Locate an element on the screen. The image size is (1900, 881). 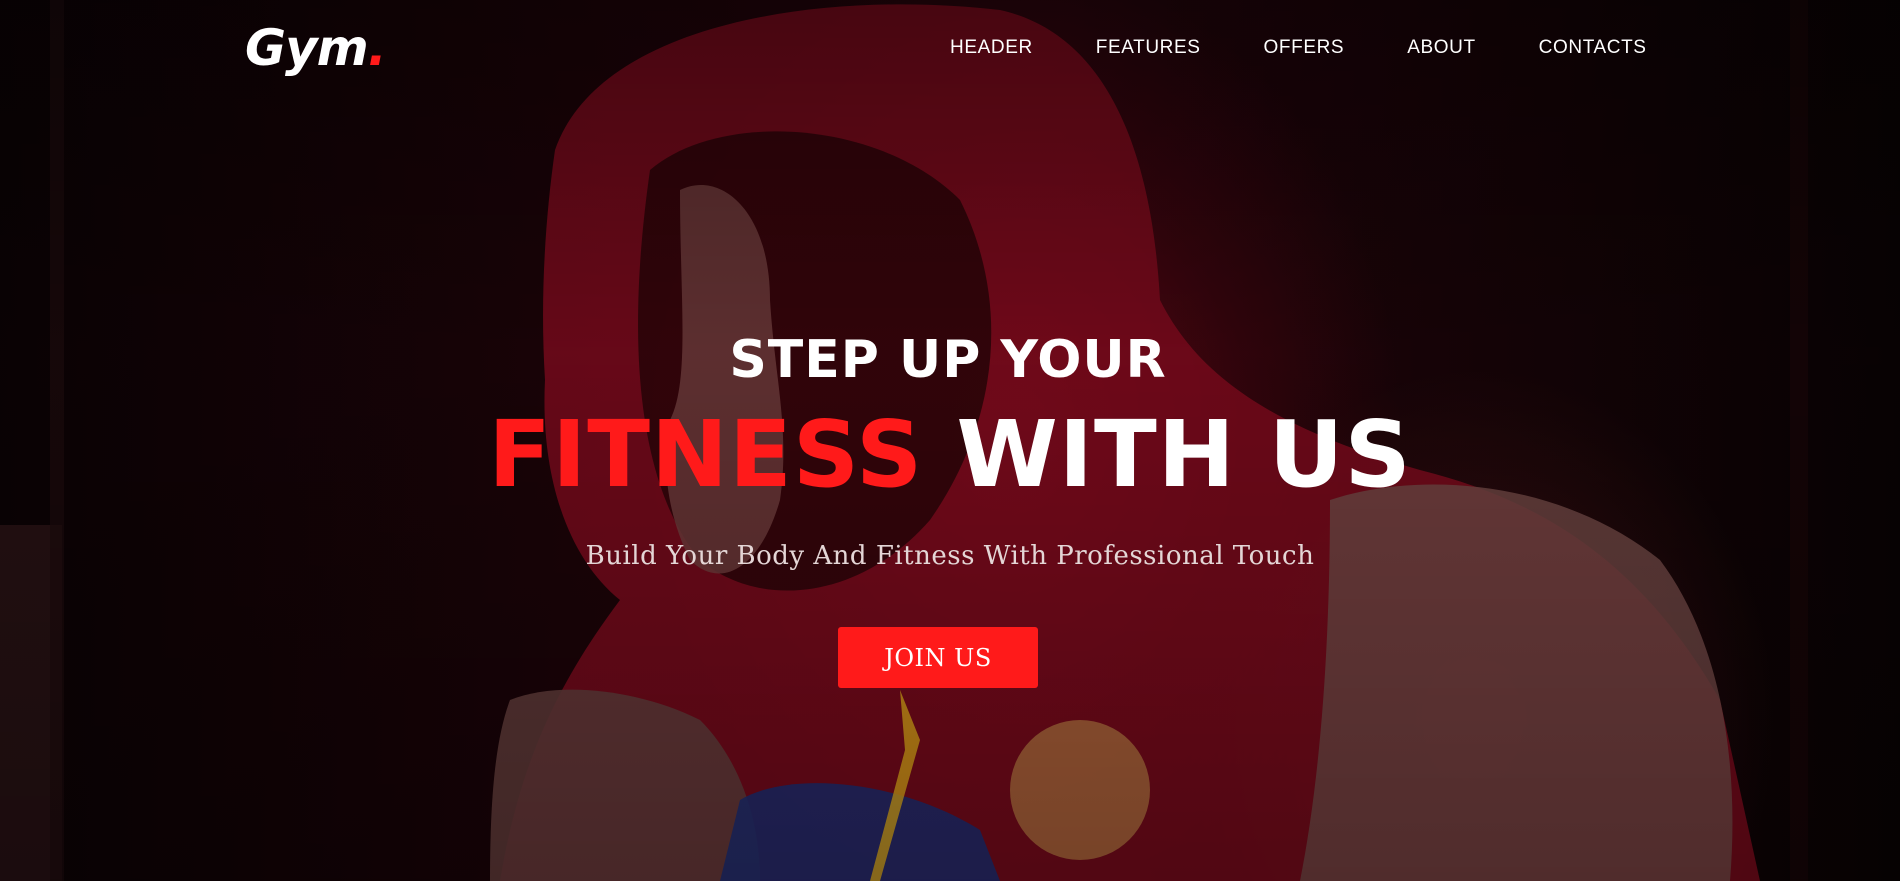
main-nav: HEADER FEATURES OFFERS ABOUT CONTACTS is located at coordinates (1298, 48).